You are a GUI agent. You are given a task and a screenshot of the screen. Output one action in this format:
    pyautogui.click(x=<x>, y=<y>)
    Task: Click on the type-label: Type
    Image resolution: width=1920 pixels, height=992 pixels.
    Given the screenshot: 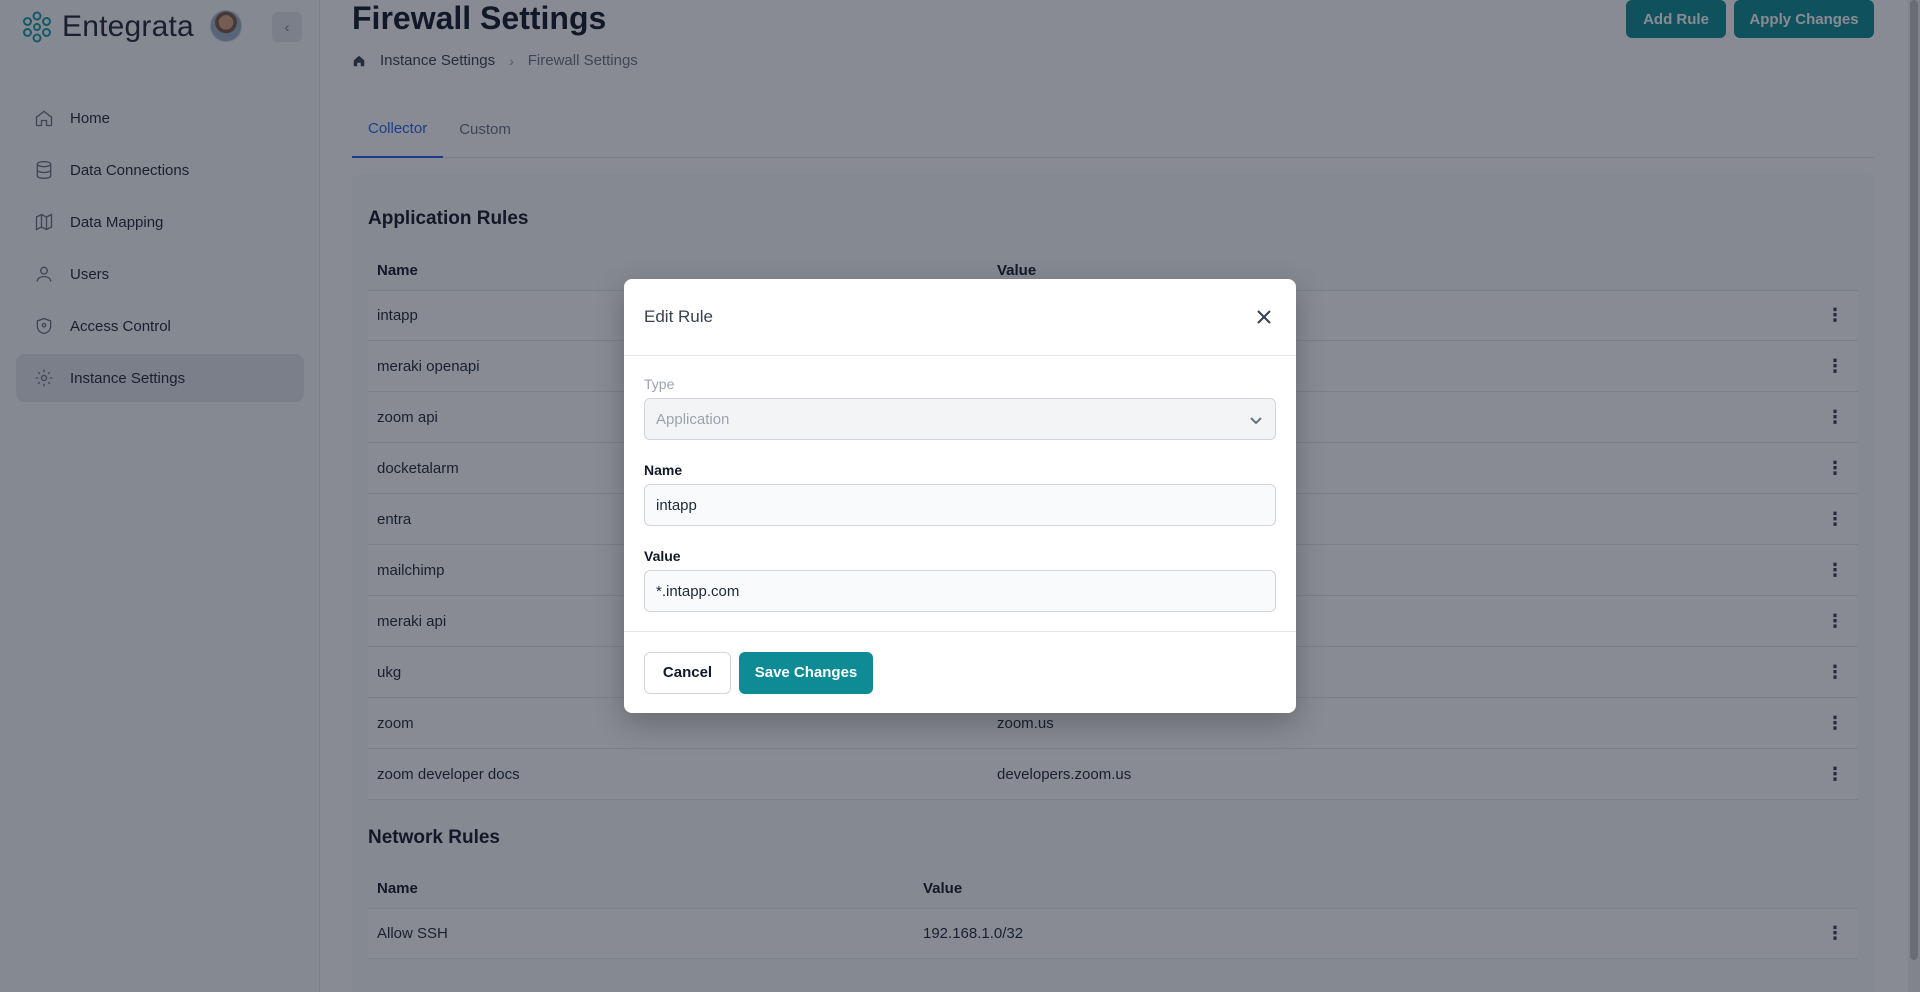 What is the action you would take?
    pyautogui.click(x=659, y=384)
    